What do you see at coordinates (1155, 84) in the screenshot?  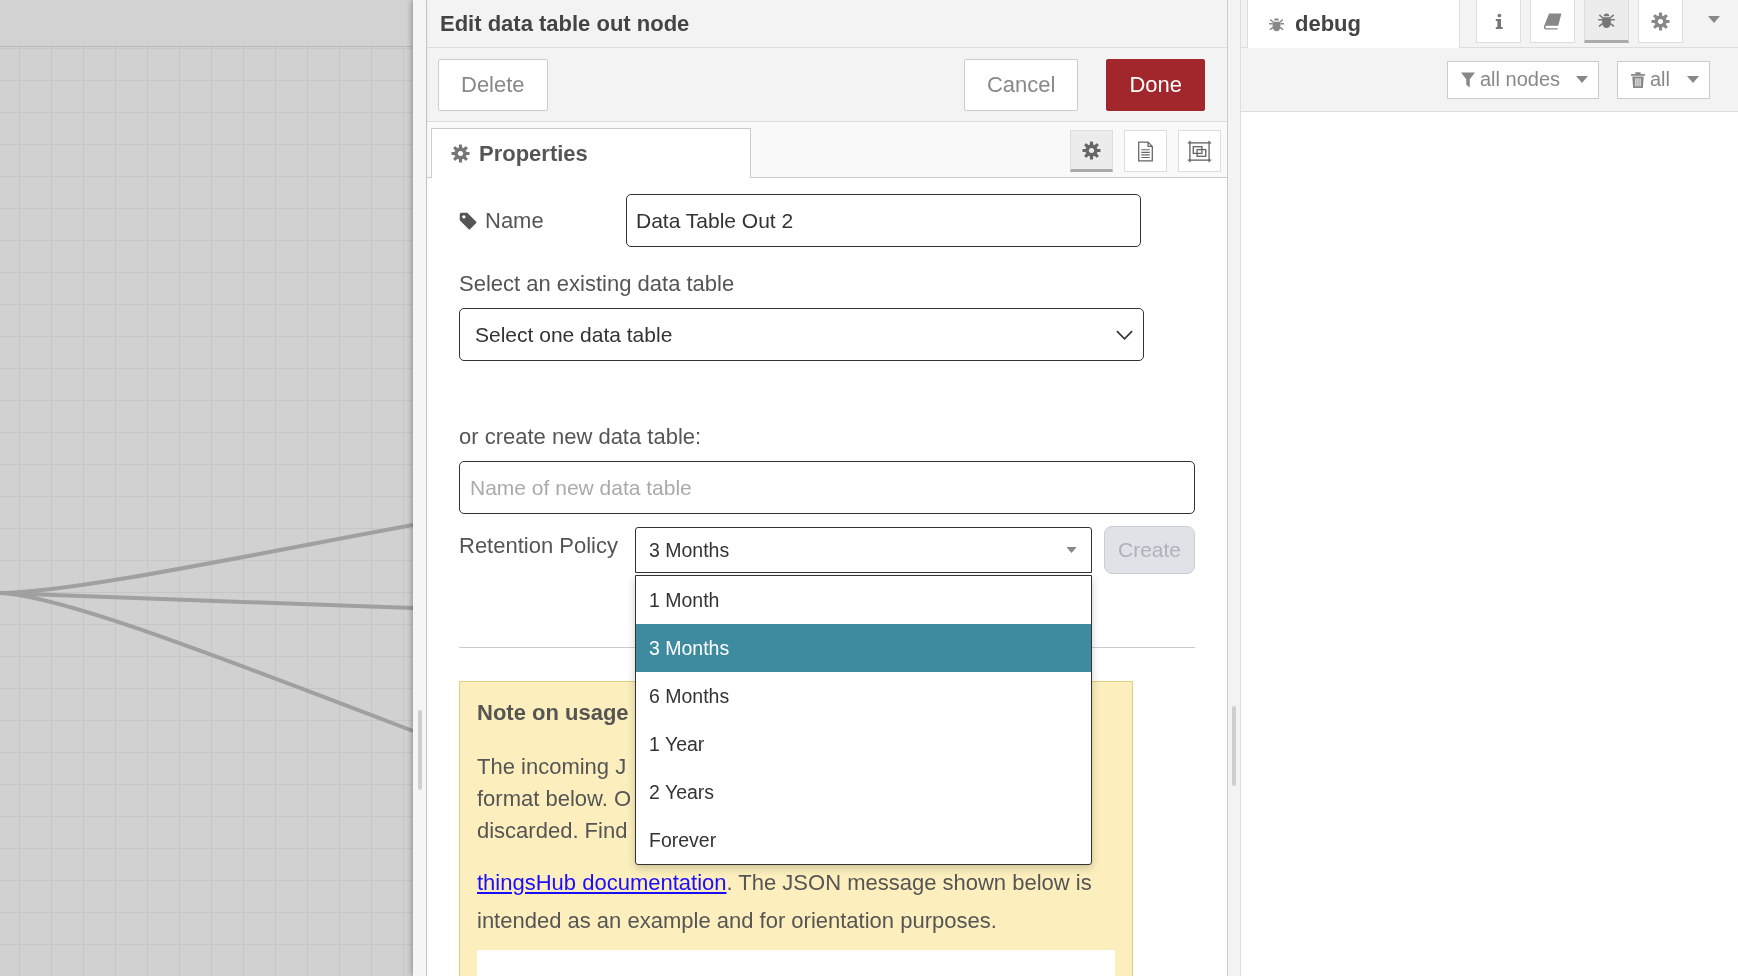 I see `done-button: Done` at bounding box center [1155, 84].